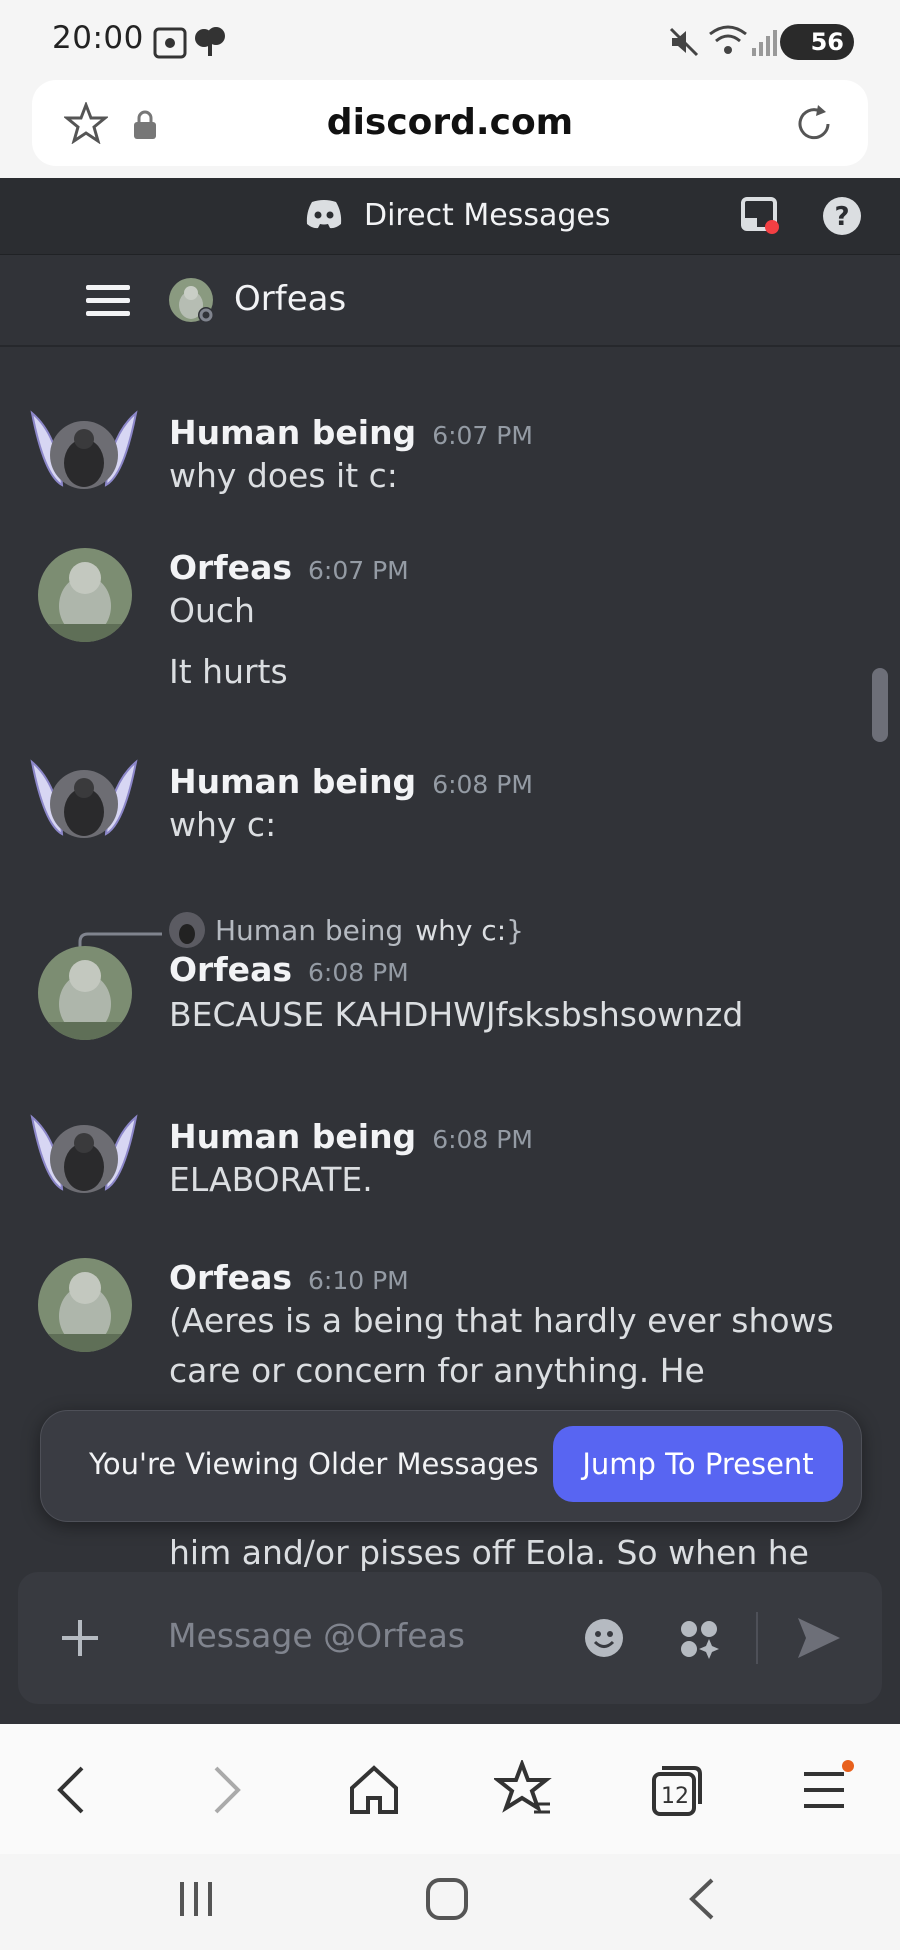  What do you see at coordinates (728, 39) in the screenshot?
I see `wifi-icon` at bounding box center [728, 39].